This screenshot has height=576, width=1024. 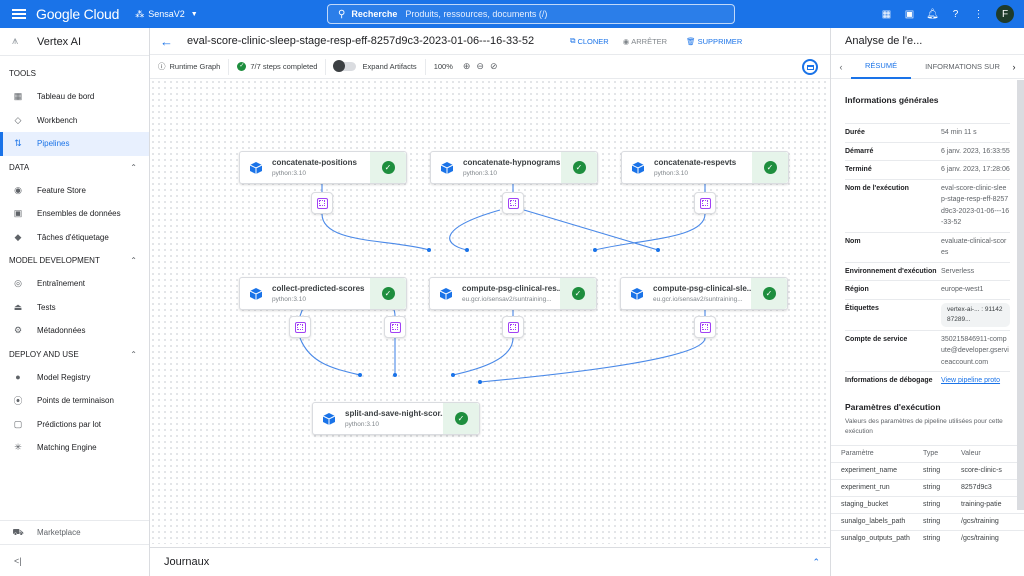 What do you see at coordinates (74, 260) in the screenshot?
I see `sidebar-section-header: MODEL DEVELOPMENT ⌃` at bounding box center [74, 260].